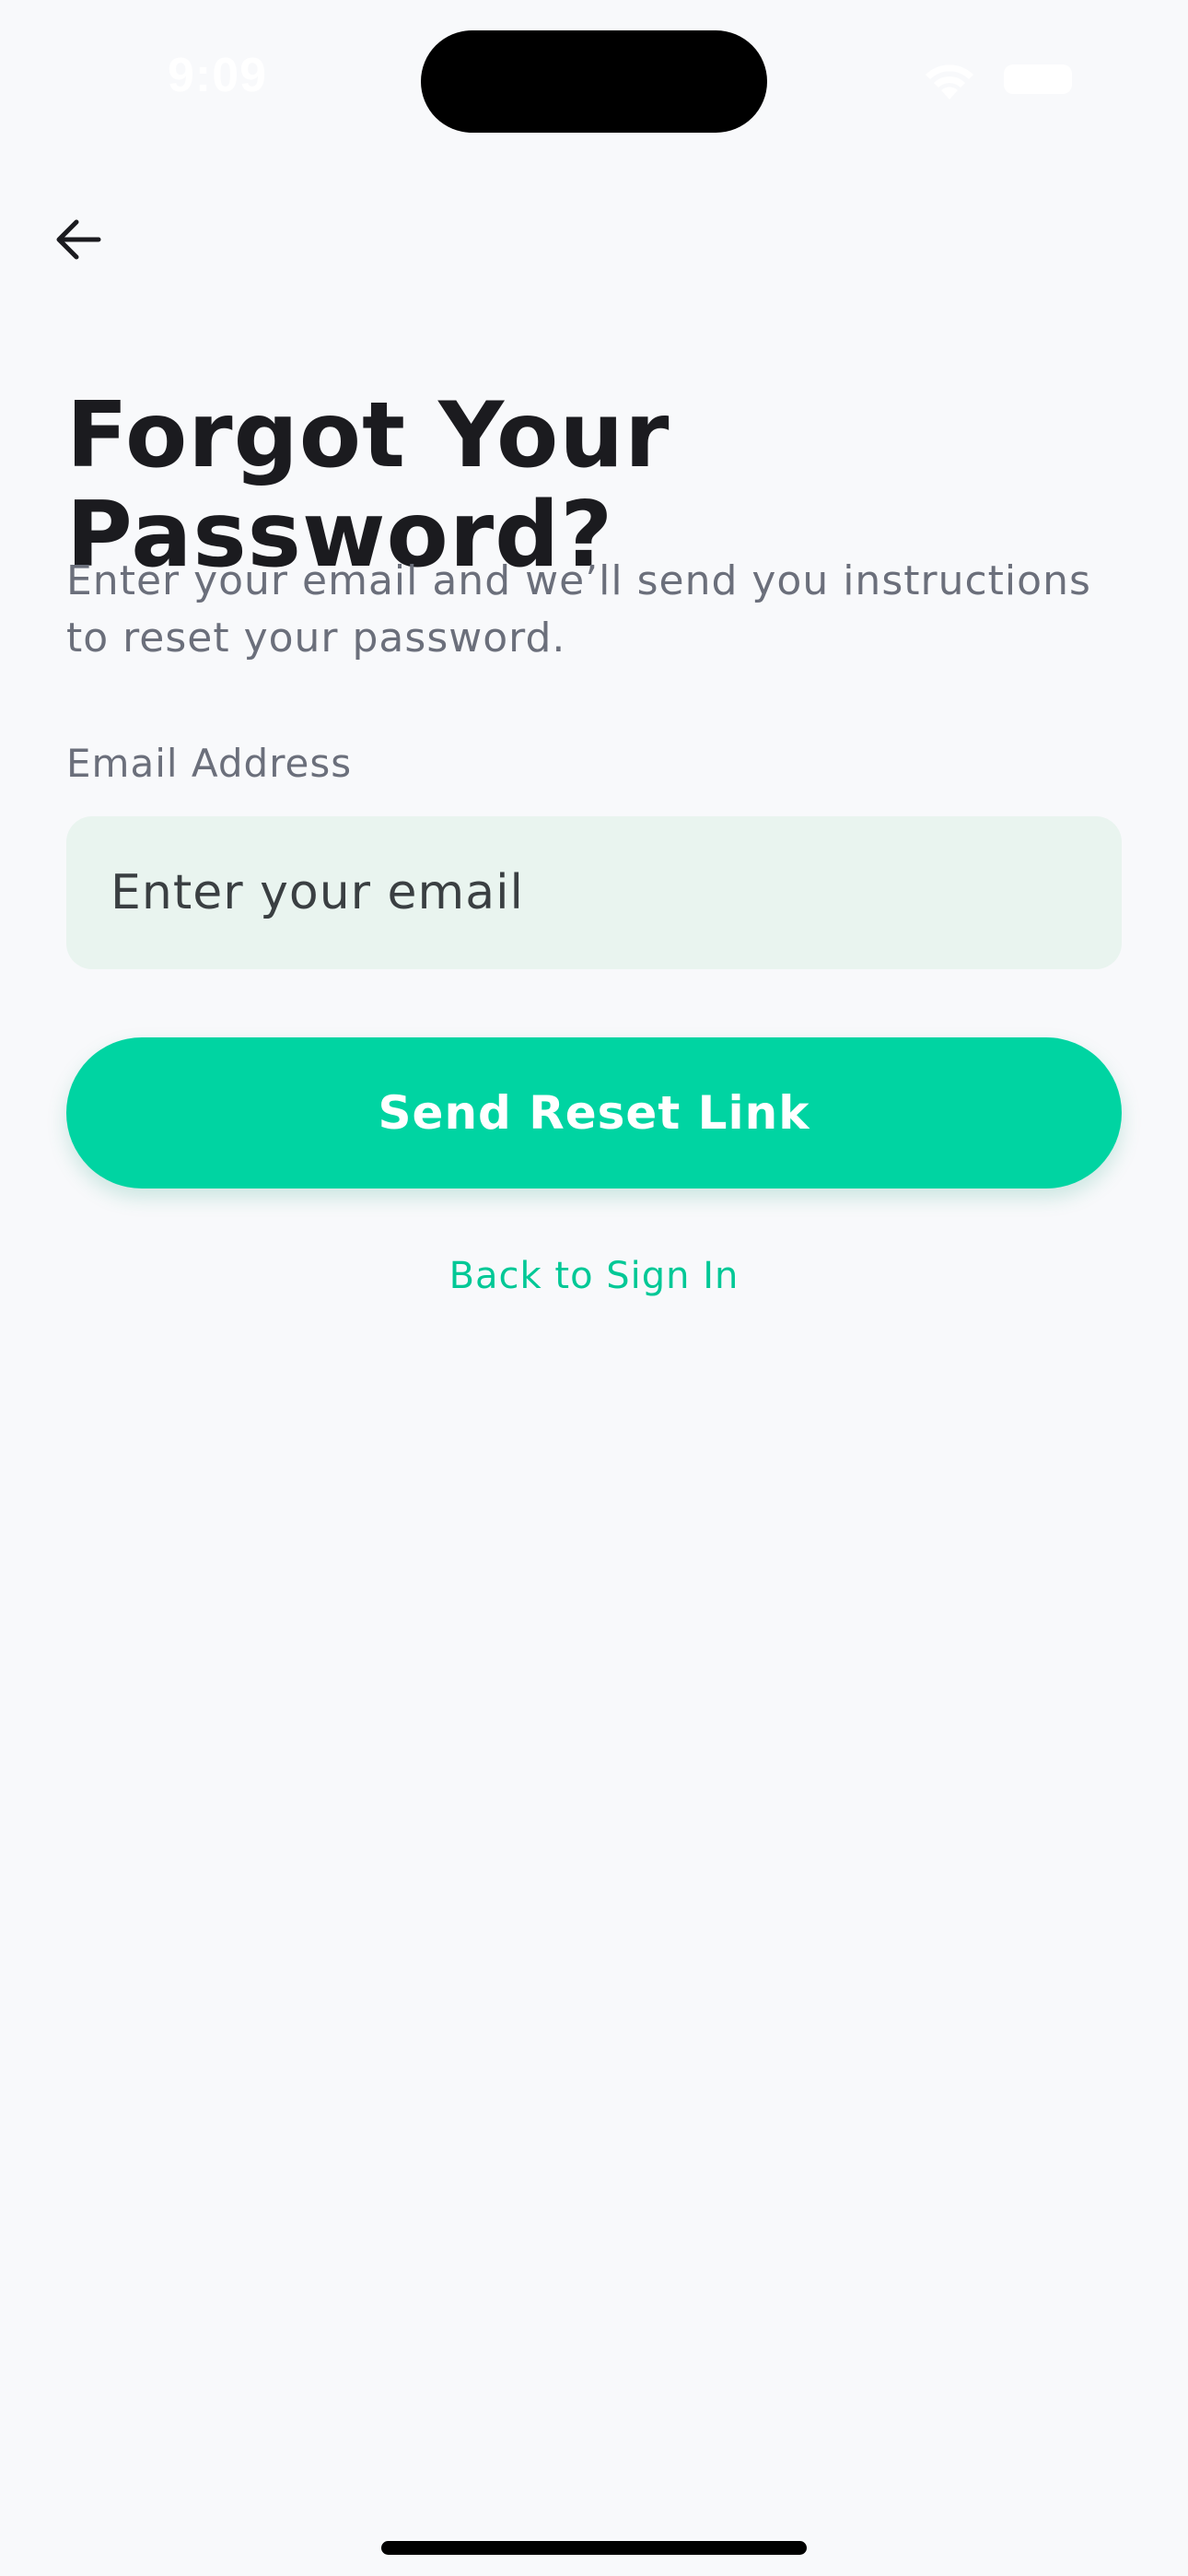  Describe the element at coordinates (594, 2548) in the screenshot. I see `home-indicator` at that location.